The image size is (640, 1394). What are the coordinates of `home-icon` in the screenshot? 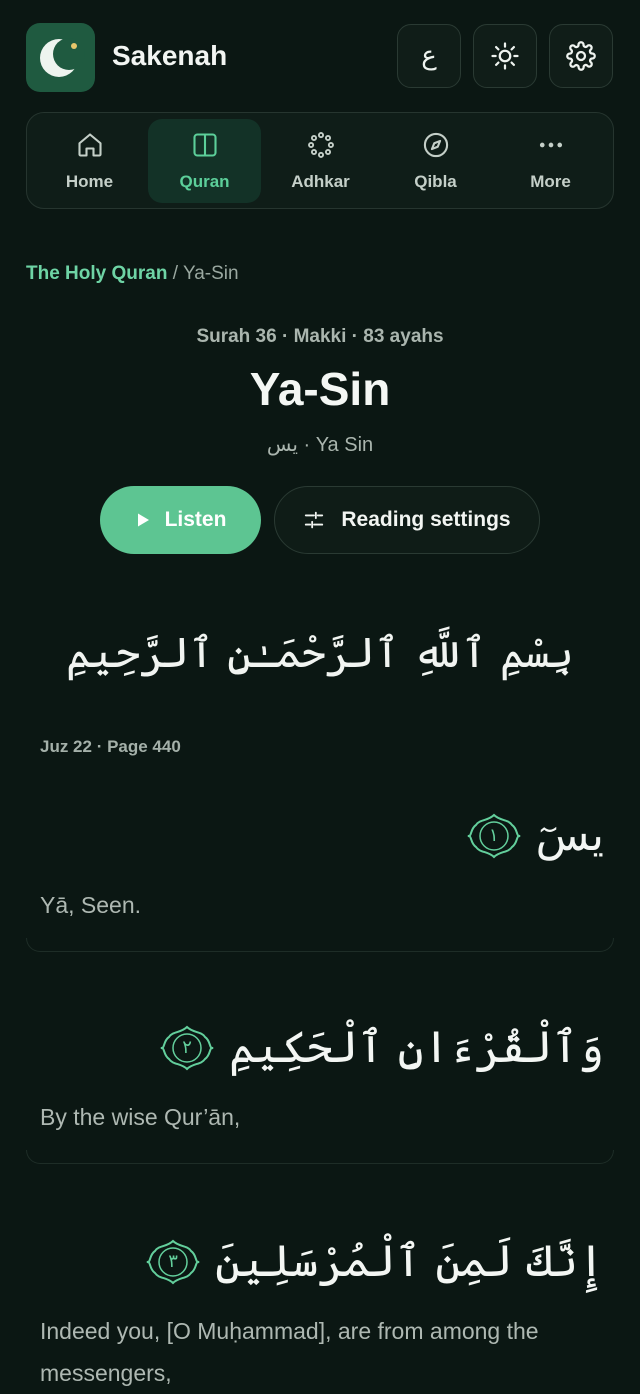 It's located at (89, 145).